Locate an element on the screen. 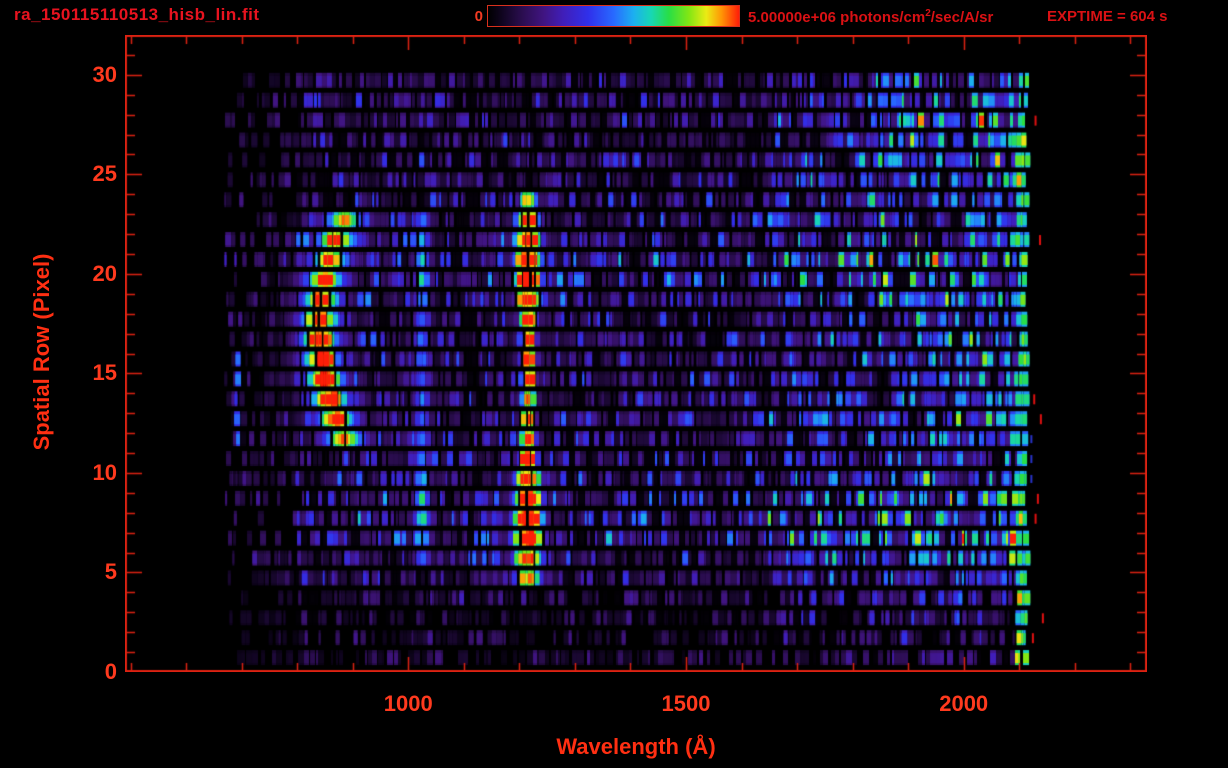 The height and width of the screenshot is (768, 1228). exptime-label: EXPTIME = 604 s is located at coordinates (1107, 16).